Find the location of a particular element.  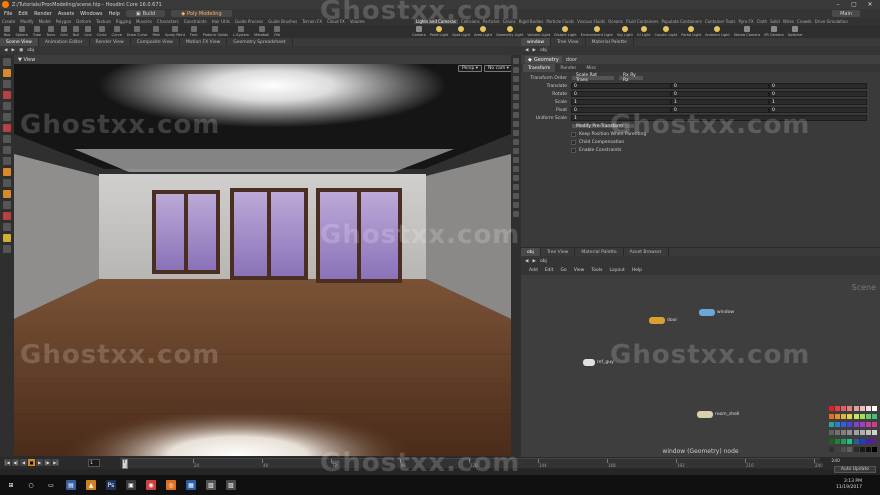

shelf-tool-vr-camera: VR Camera is located at coordinates (774, 31).